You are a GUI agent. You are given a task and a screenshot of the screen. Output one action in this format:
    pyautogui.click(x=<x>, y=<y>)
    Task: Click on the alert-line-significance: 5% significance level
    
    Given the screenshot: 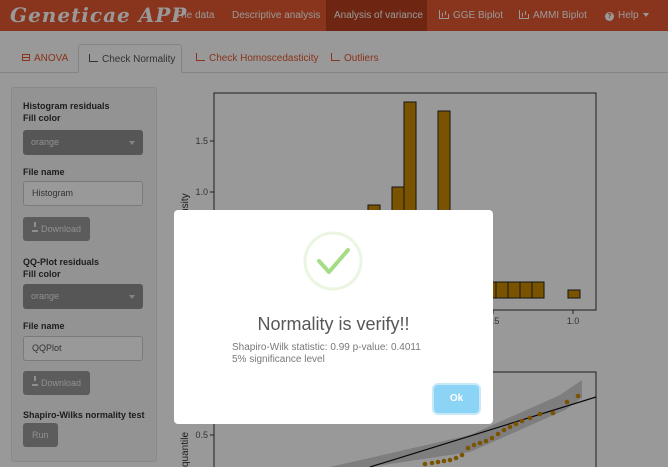 What is the action you would take?
    pyautogui.click(x=278, y=359)
    